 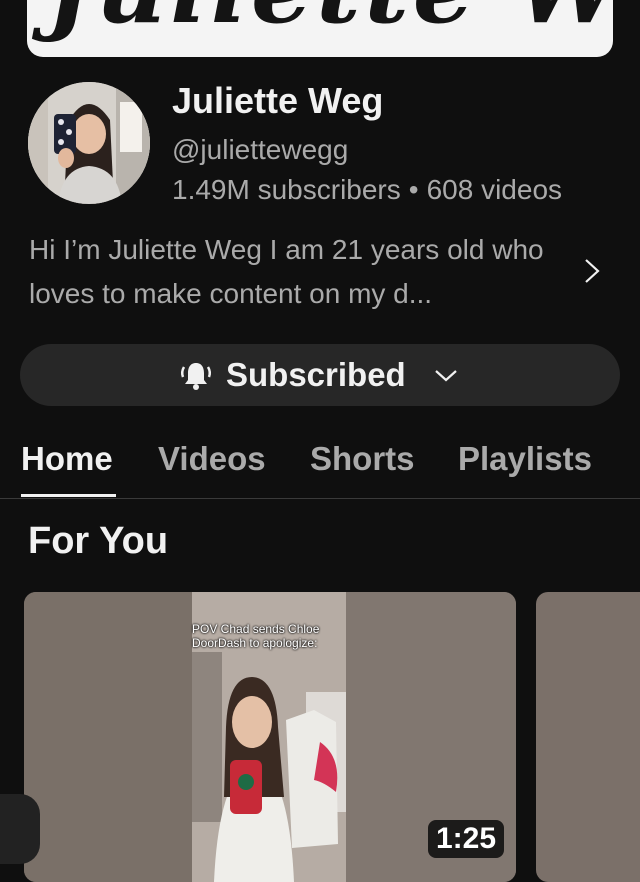 I want to click on channel-stats: 1.49M subscribers • 608 videos, so click(x=367, y=190).